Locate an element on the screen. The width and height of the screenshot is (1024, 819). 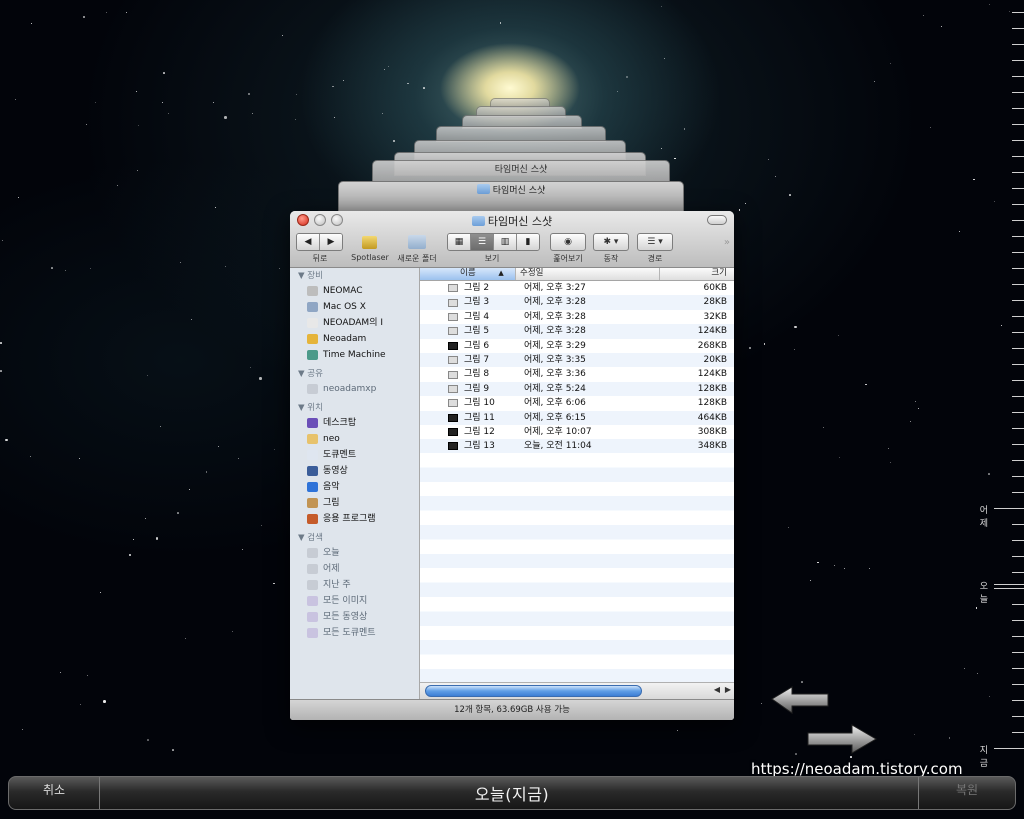
table-row: 그림 8 어제, 오후 3:36 124KB is located at coordinates (577, 374).